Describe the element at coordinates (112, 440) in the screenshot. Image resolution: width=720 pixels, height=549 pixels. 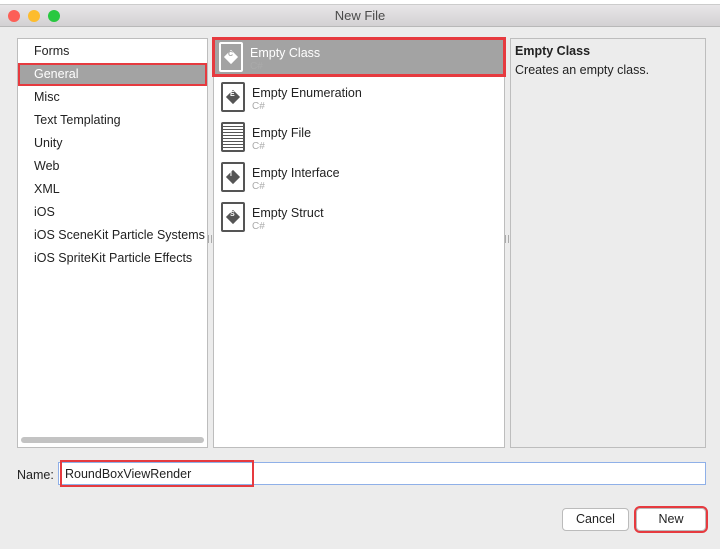
I see `horizontal-scrollbar` at that location.